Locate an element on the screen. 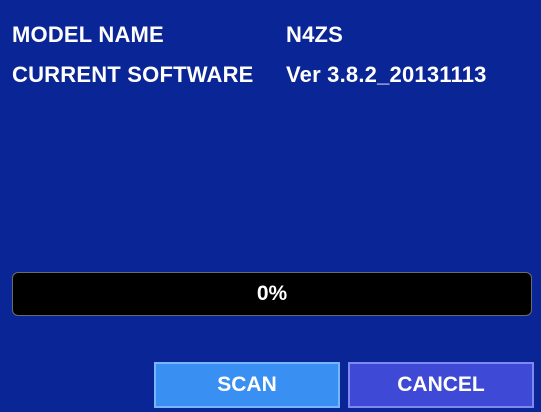  current-software-value: Ver 3.8.2_20131113 is located at coordinates (386, 74).